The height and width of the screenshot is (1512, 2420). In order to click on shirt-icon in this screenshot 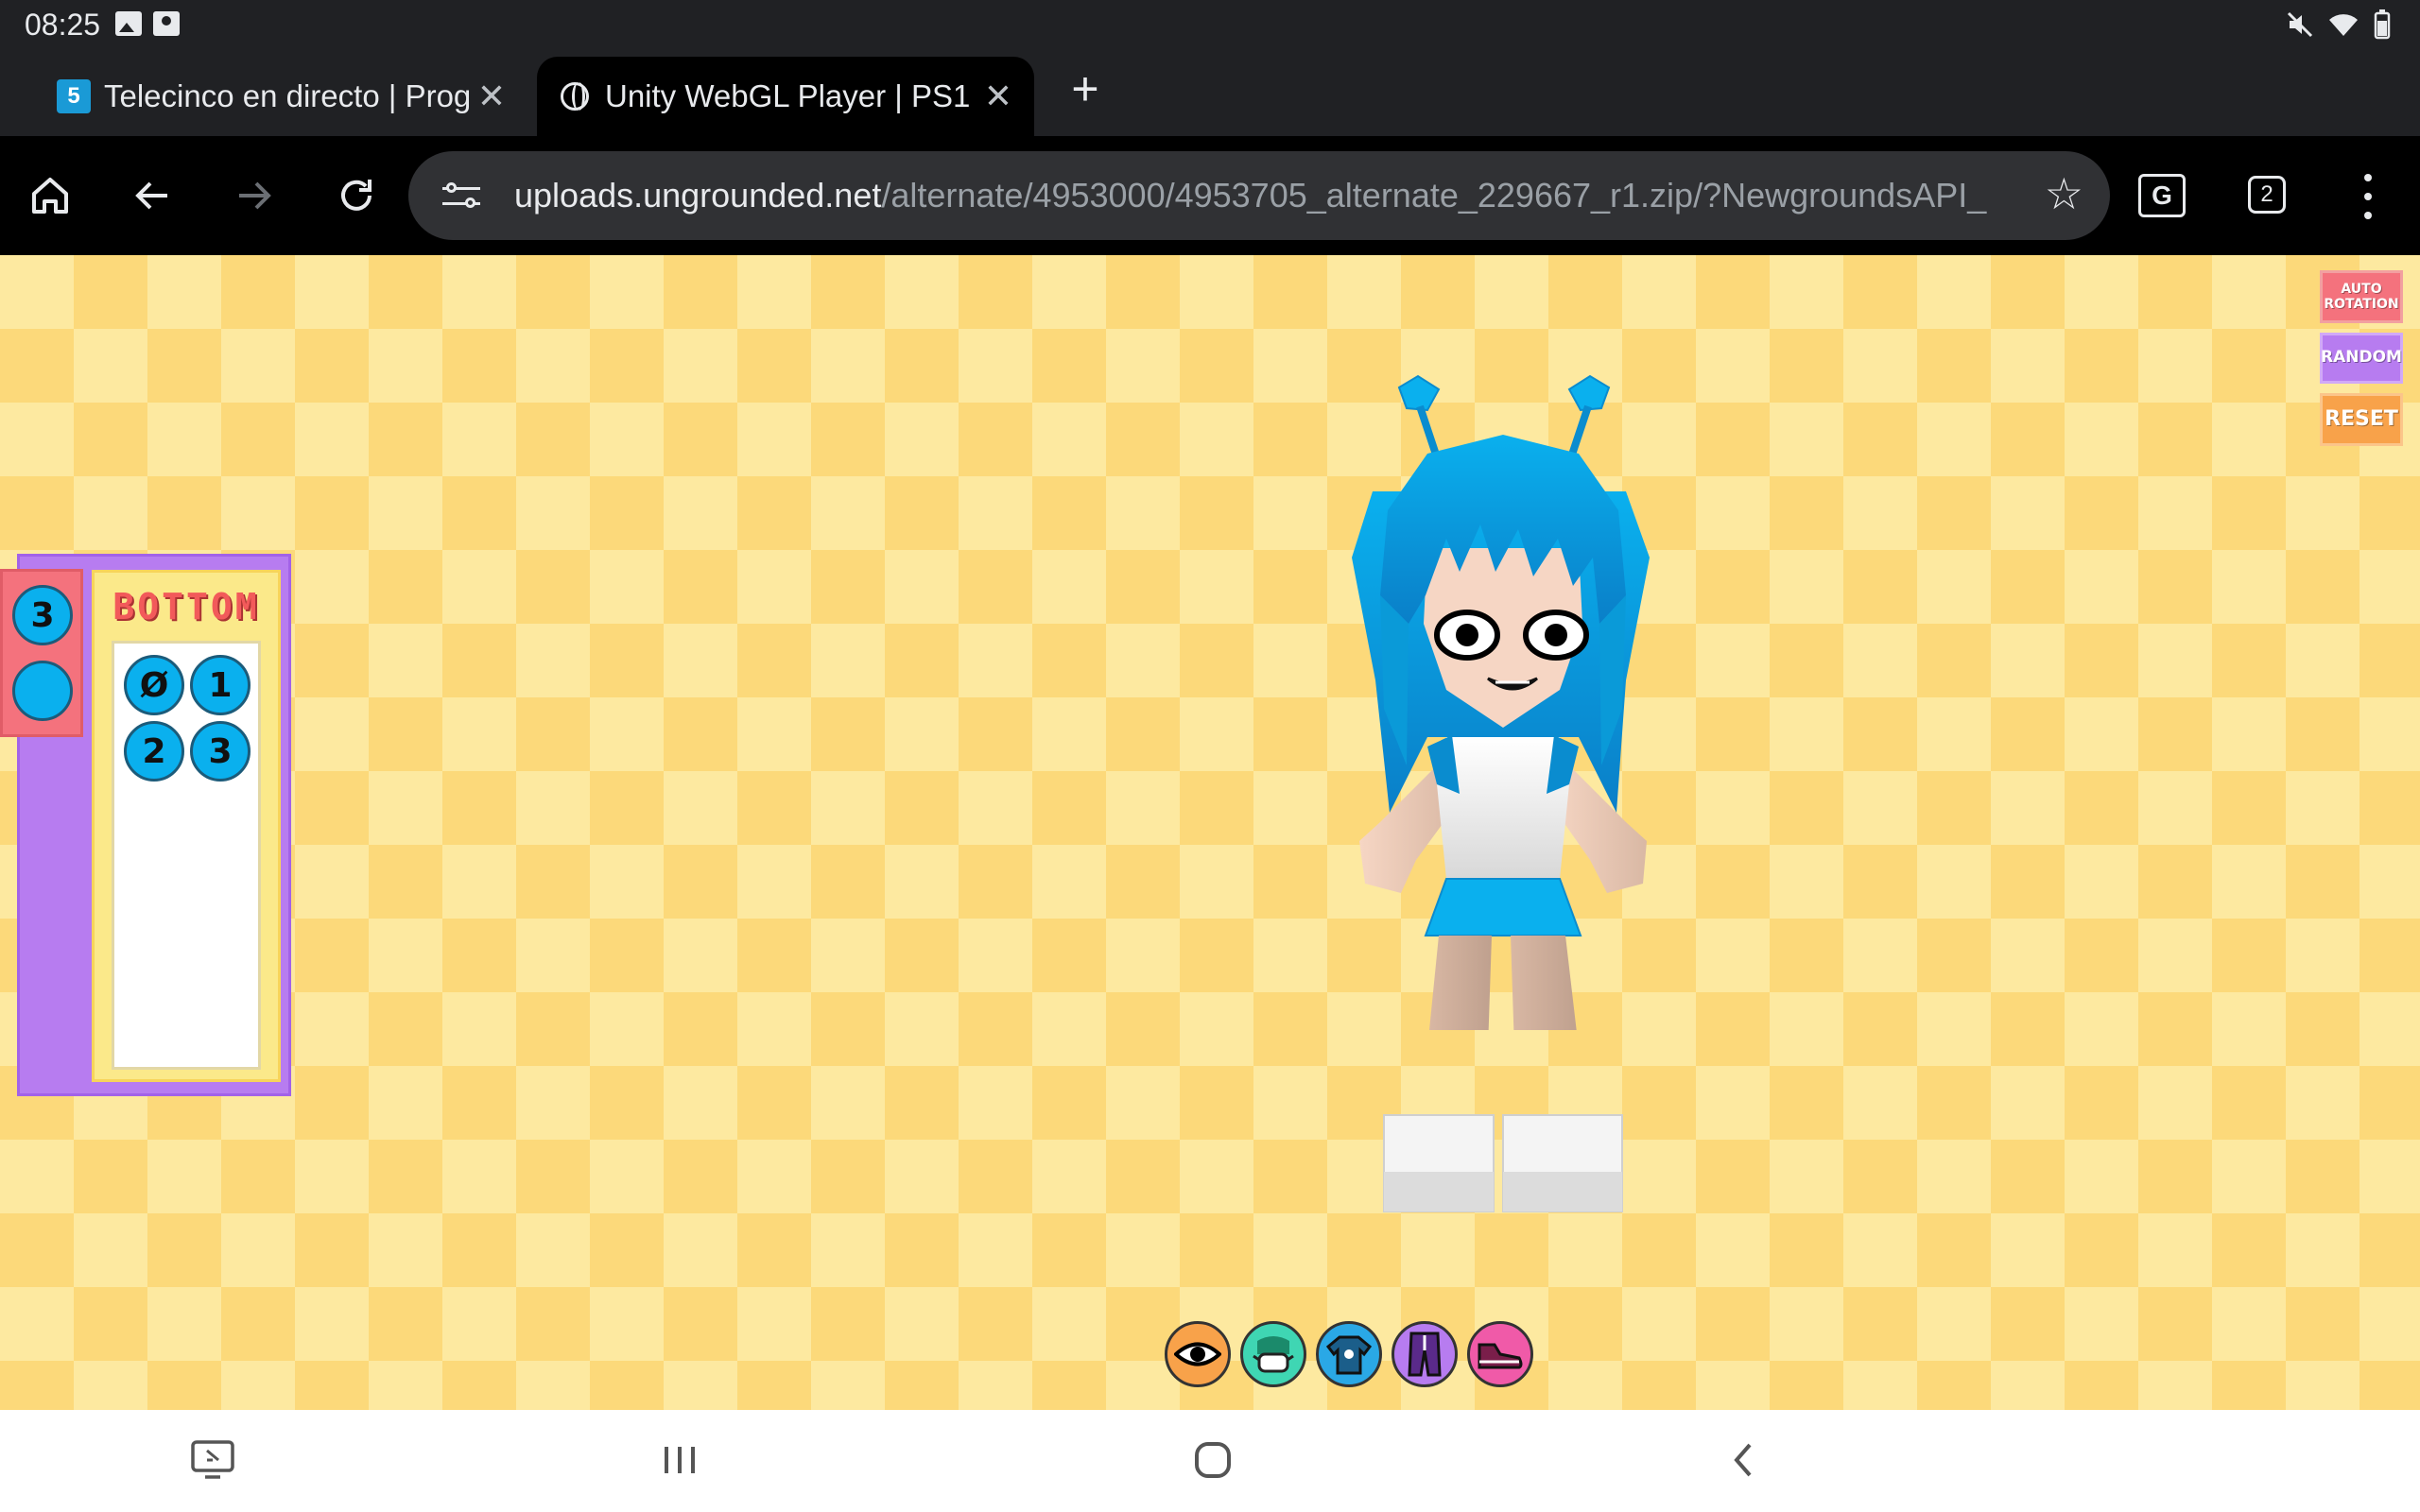, I will do `click(1349, 1354)`.